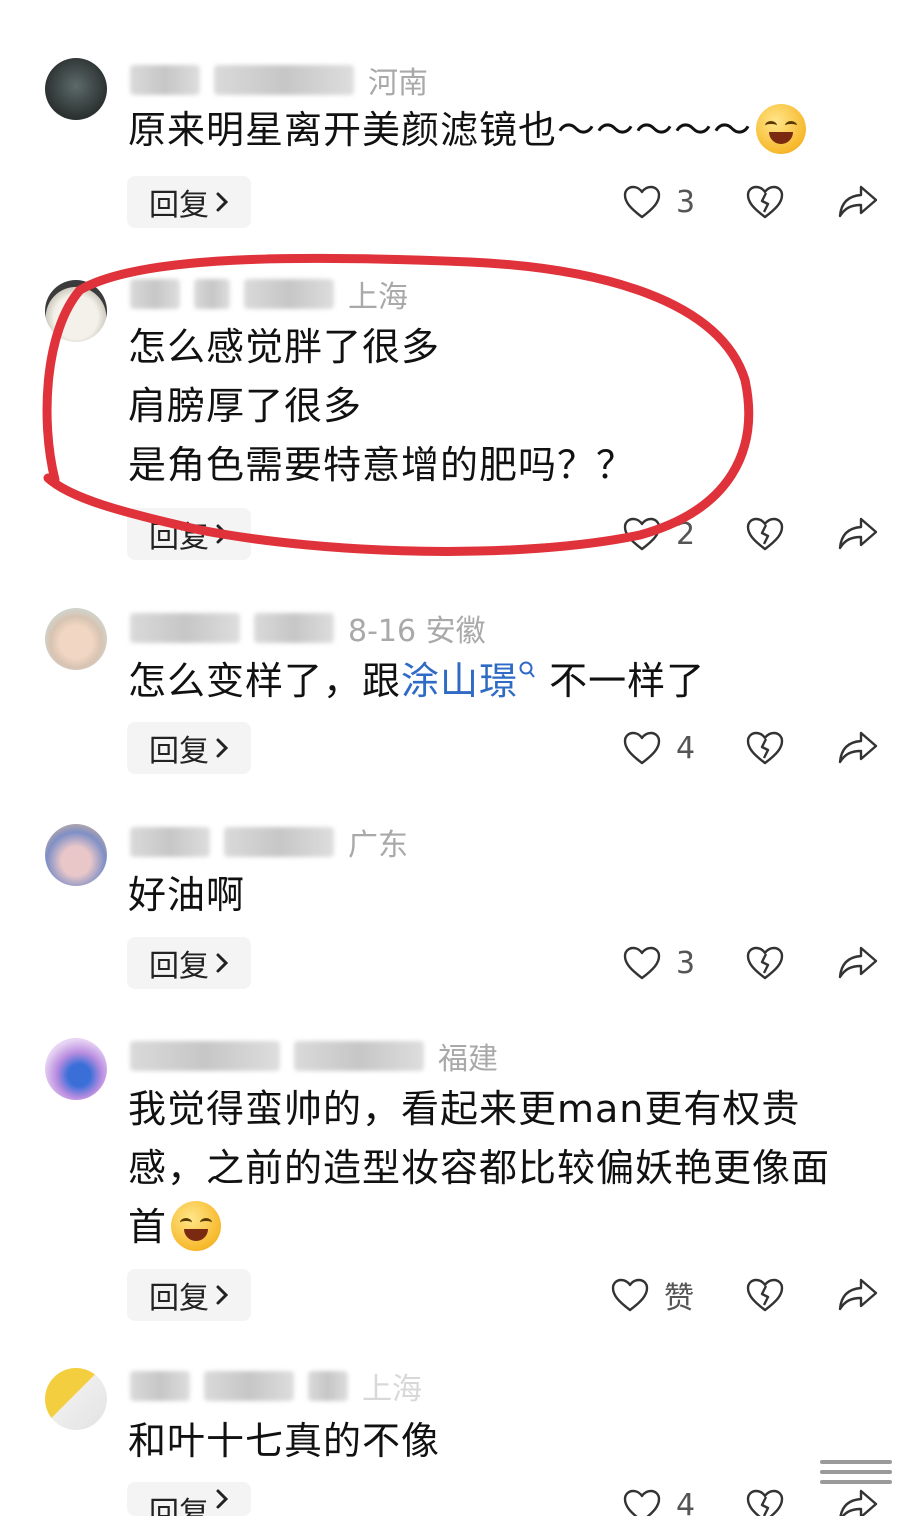 The image size is (910, 1516). What do you see at coordinates (679, 1298) in the screenshot?
I see `like-count: 赞` at bounding box center [679, 1298].